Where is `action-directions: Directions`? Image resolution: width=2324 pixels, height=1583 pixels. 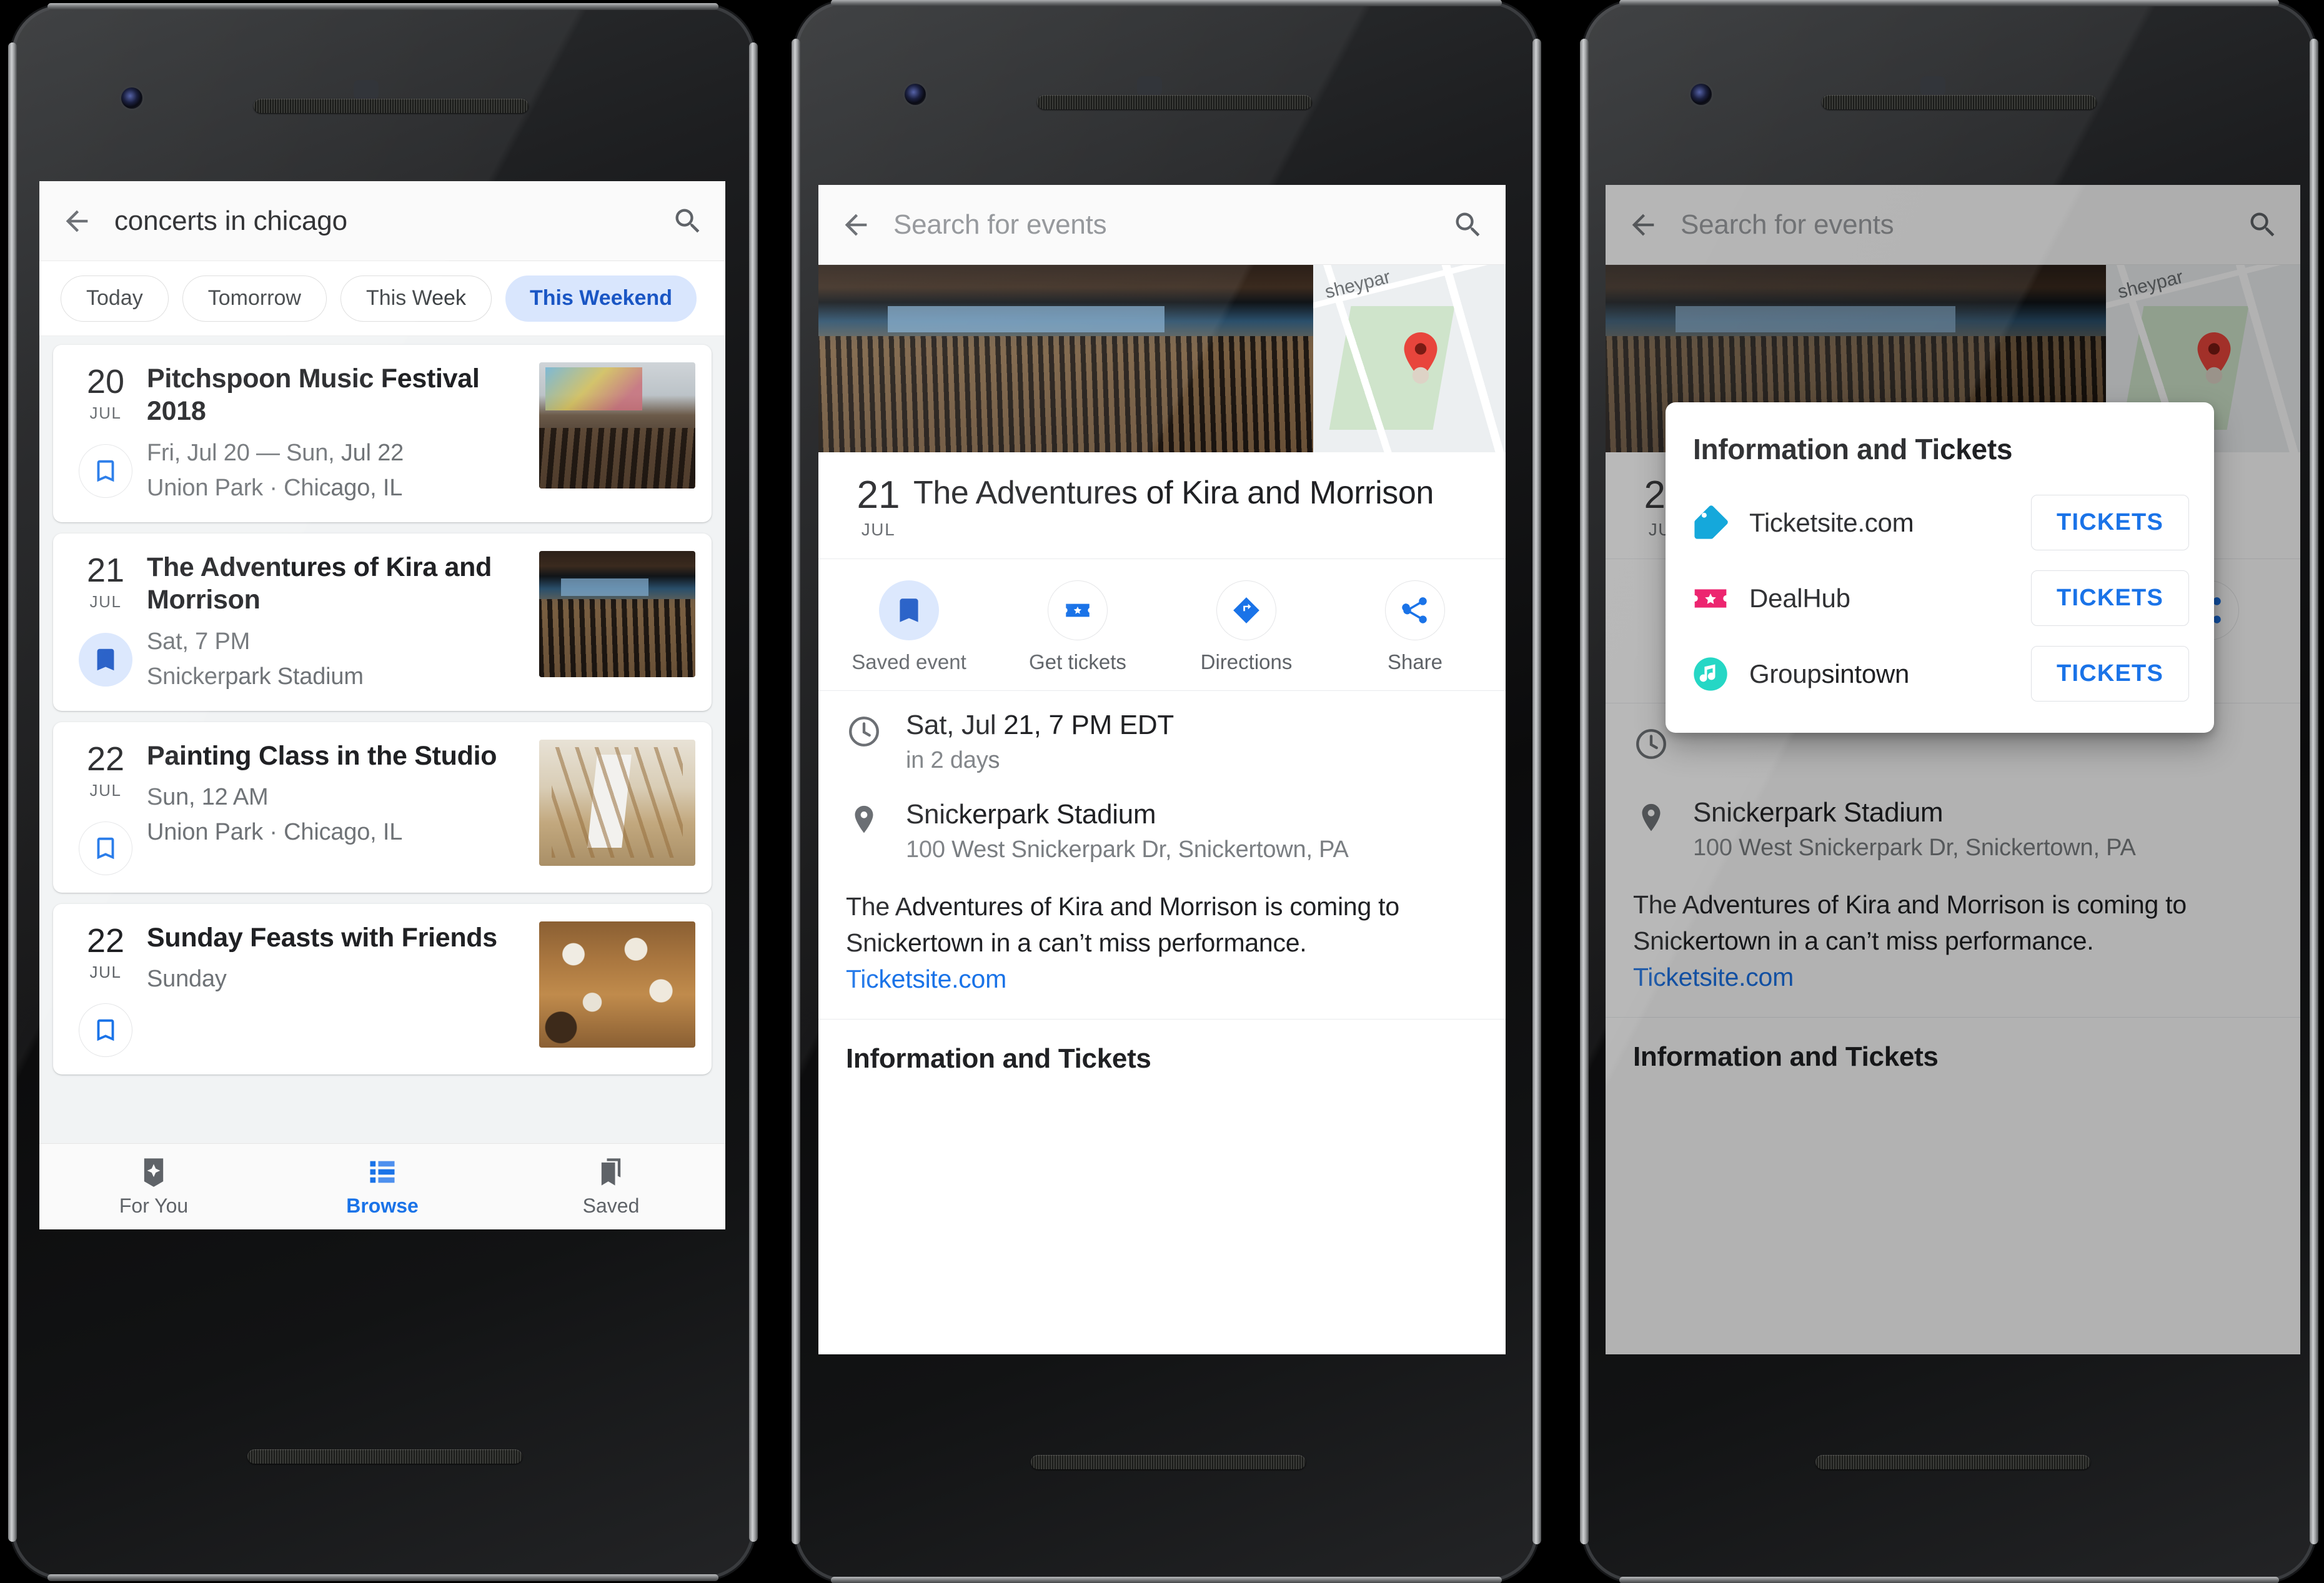 action-directions: Directions is located at coordinates (1247, 627).